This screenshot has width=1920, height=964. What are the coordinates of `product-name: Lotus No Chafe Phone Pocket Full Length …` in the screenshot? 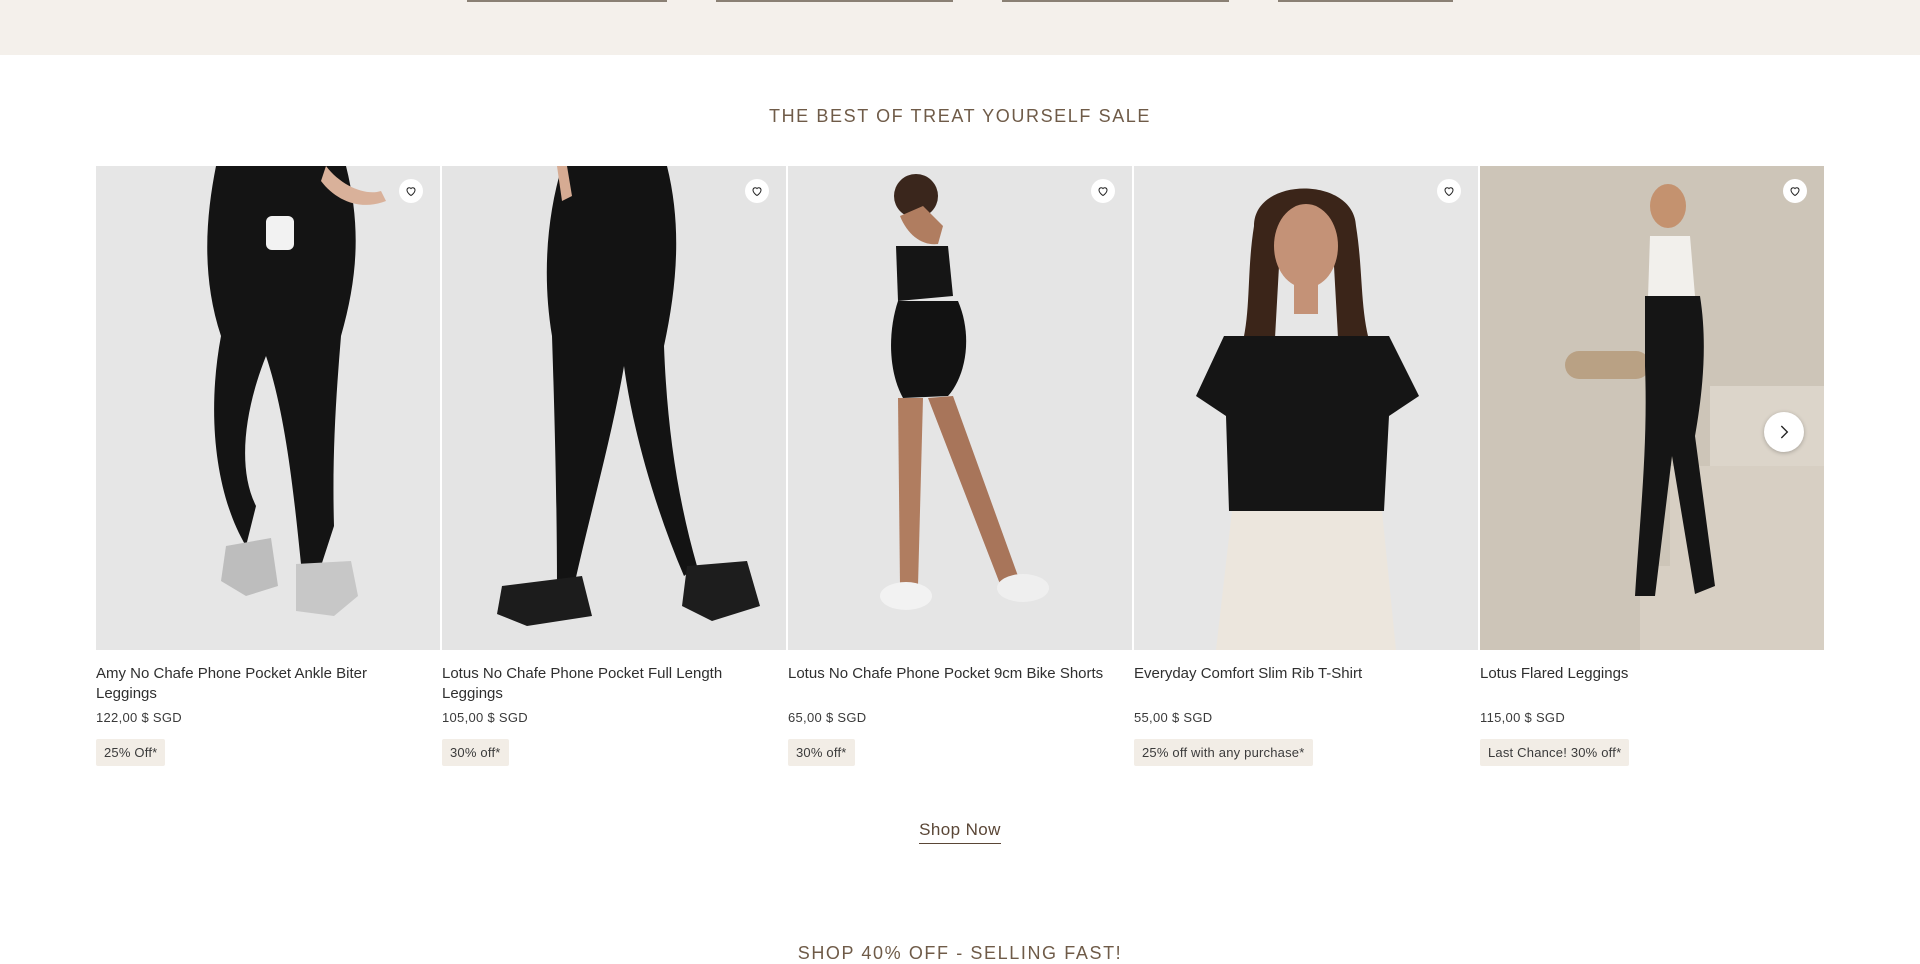 It's located at (614, 684).